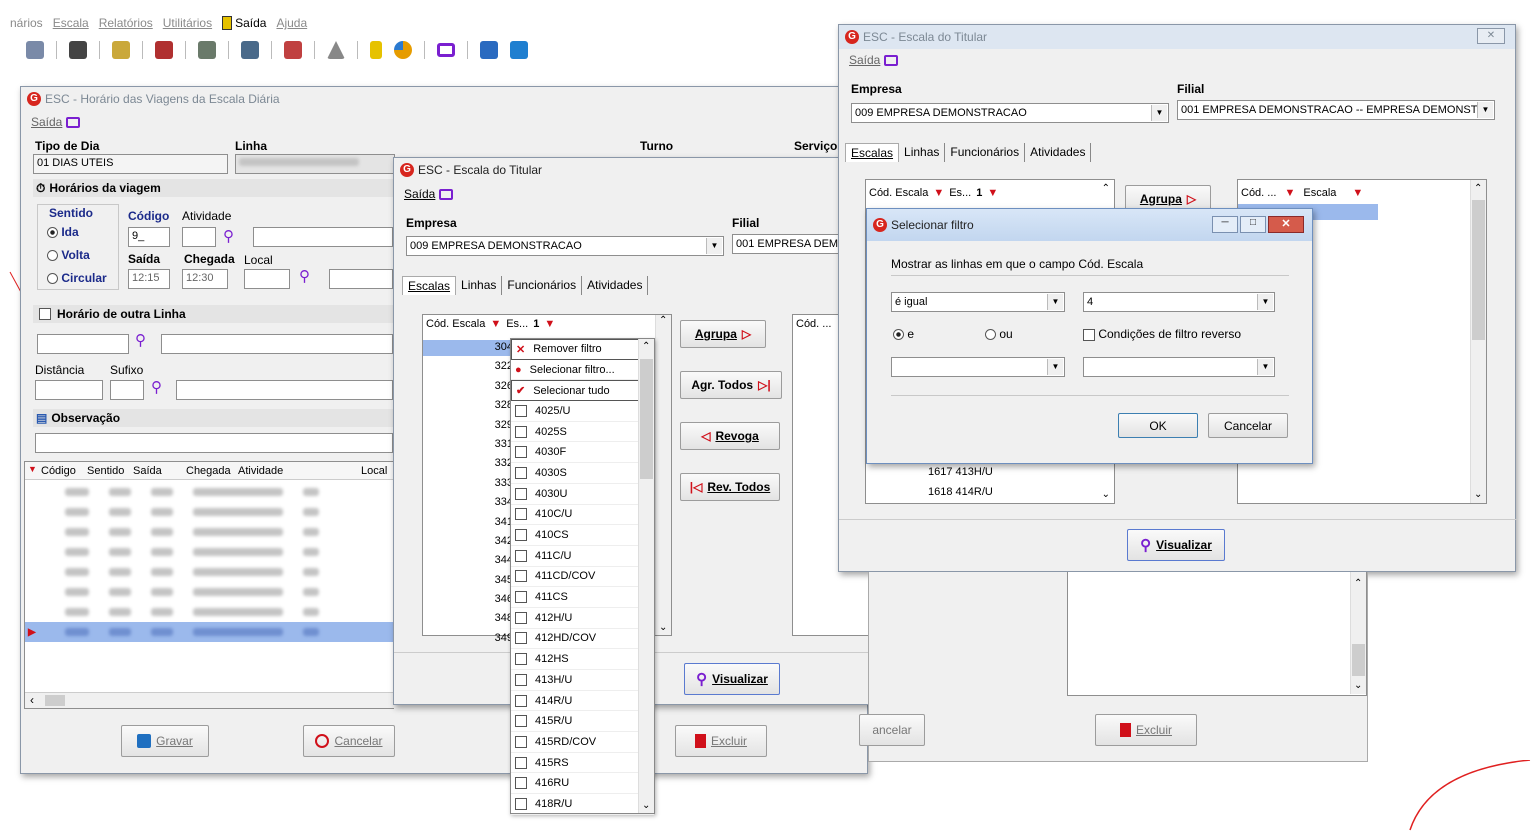  What do you see at coordinates (208, 471) in the screenshot?
I see `col-chegada: Chegada` at bounding box center [208, 471].